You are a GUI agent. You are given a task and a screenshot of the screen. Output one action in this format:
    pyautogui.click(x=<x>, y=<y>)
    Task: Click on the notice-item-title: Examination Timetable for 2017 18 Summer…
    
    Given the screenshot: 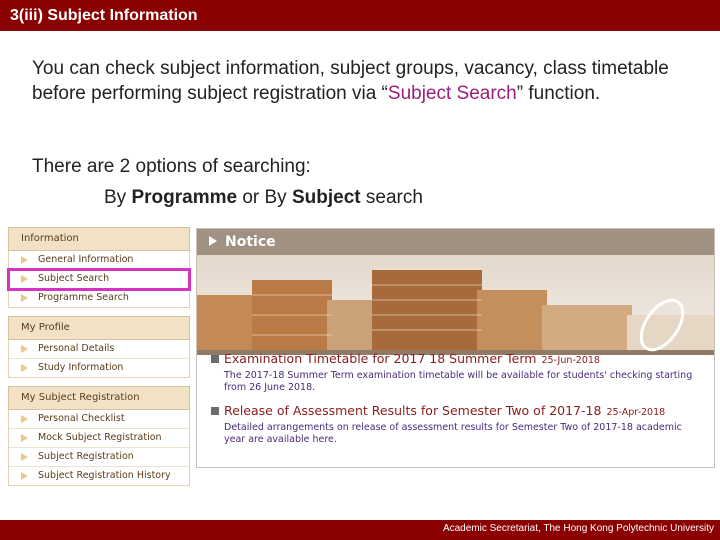 What is the action you would take?
    pyautogui.click(x=380, y=358)
    